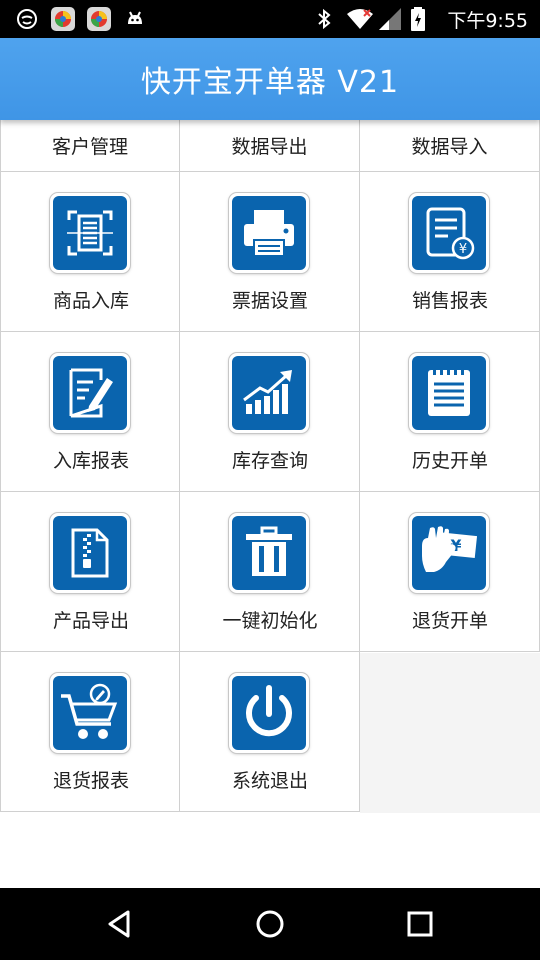  I want to click on one-click-reset-tile: 一键初始化, so click(270, 572).